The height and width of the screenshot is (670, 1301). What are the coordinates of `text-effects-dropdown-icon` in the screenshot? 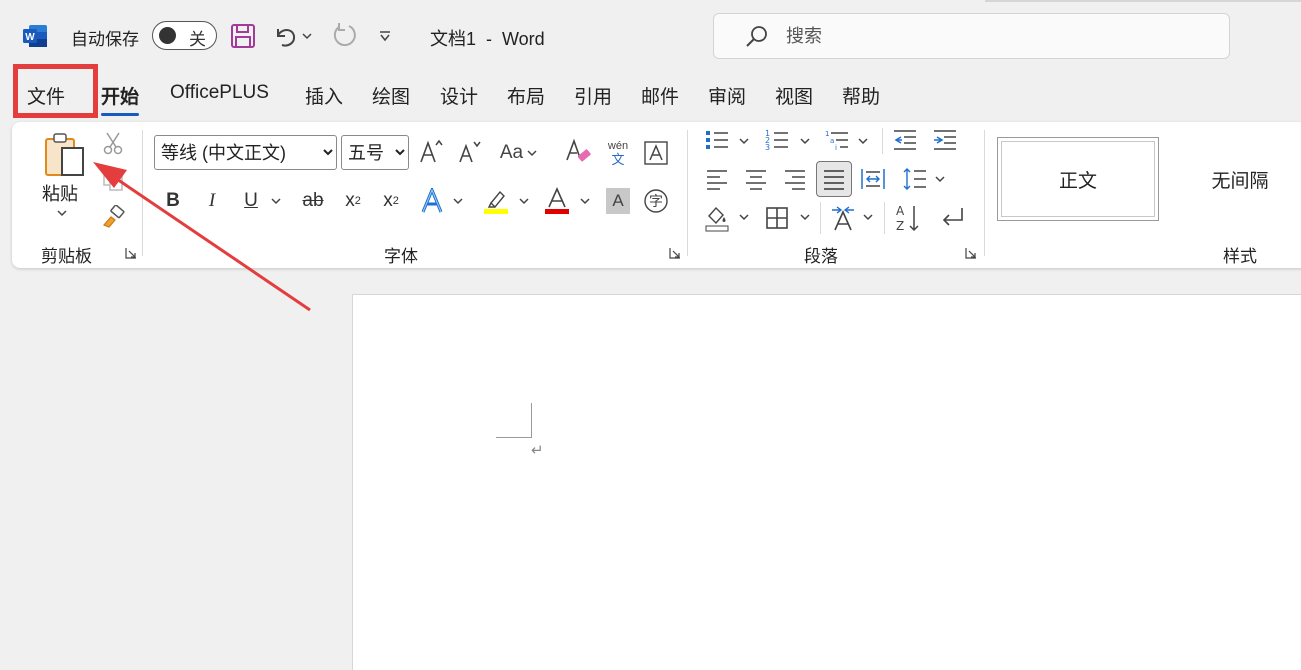 It's located at (458, 201).